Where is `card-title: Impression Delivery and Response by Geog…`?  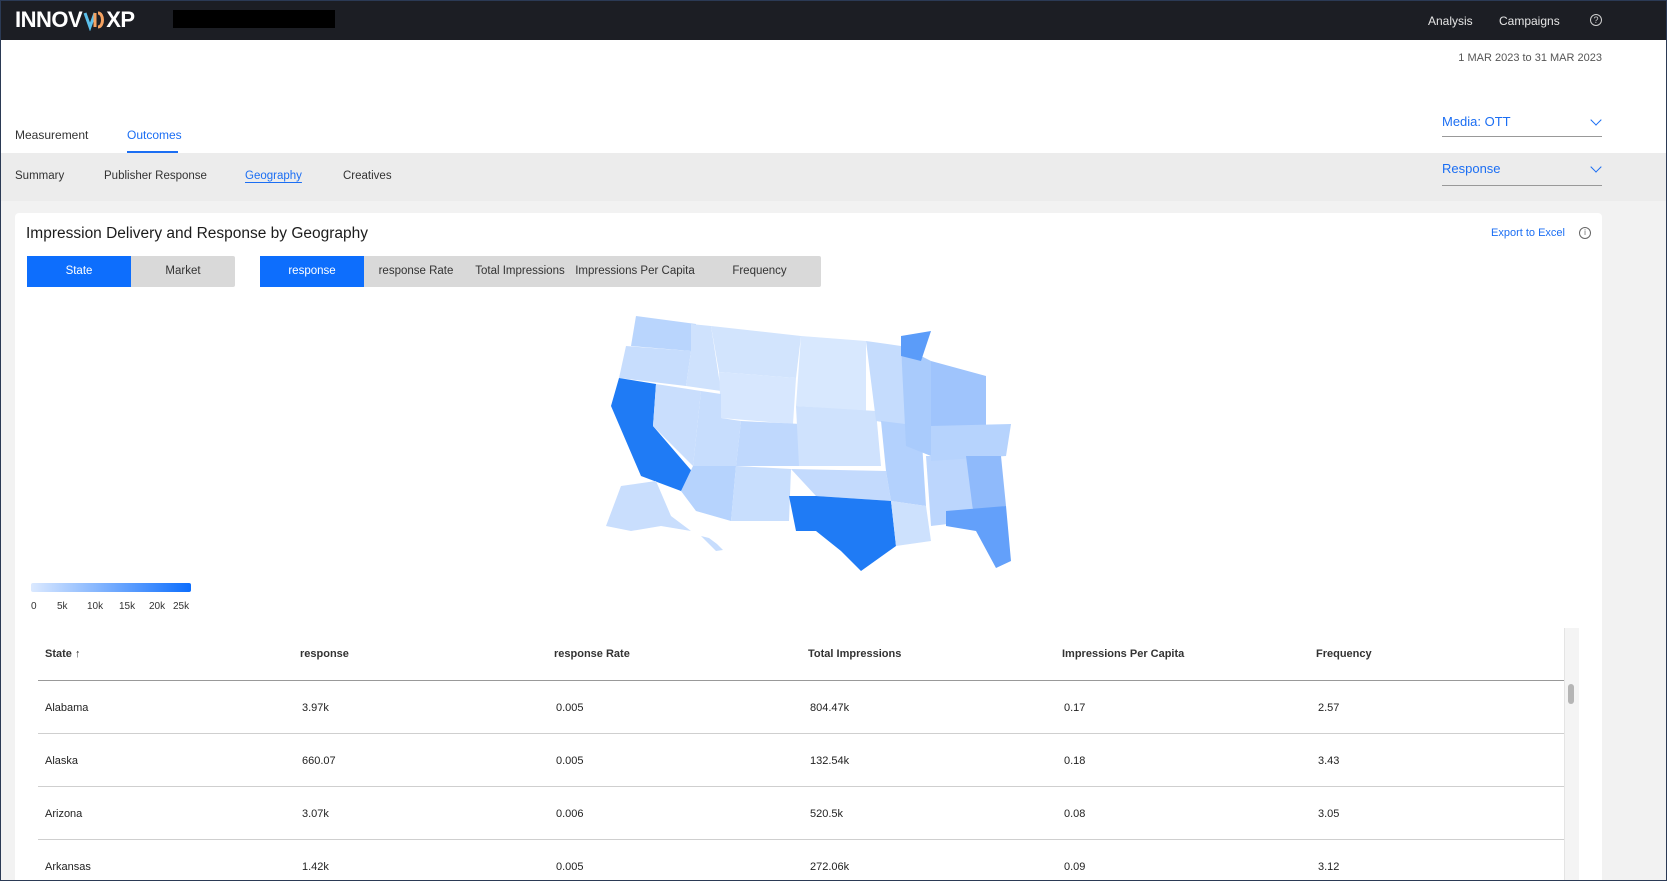 card-title: Impression Delivery and Response by Geog… is located at coordinates (197, 233).